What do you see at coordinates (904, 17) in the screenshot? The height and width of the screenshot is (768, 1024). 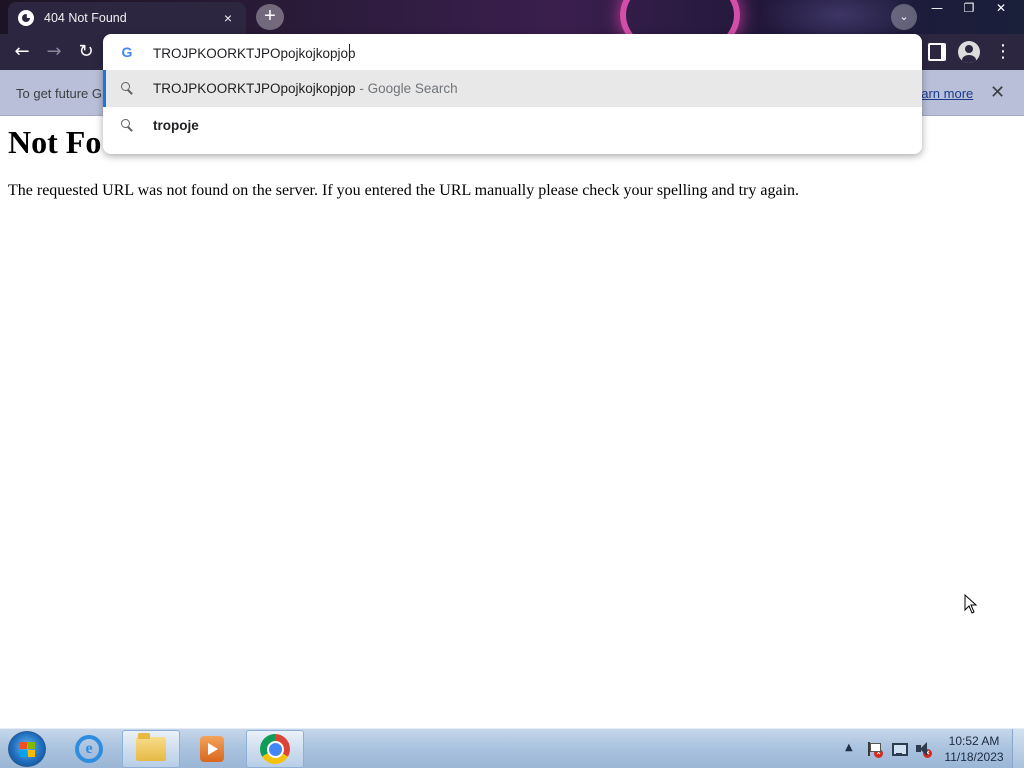 I see `tab-search-button: ⌄` at bounding box center [904, 17].